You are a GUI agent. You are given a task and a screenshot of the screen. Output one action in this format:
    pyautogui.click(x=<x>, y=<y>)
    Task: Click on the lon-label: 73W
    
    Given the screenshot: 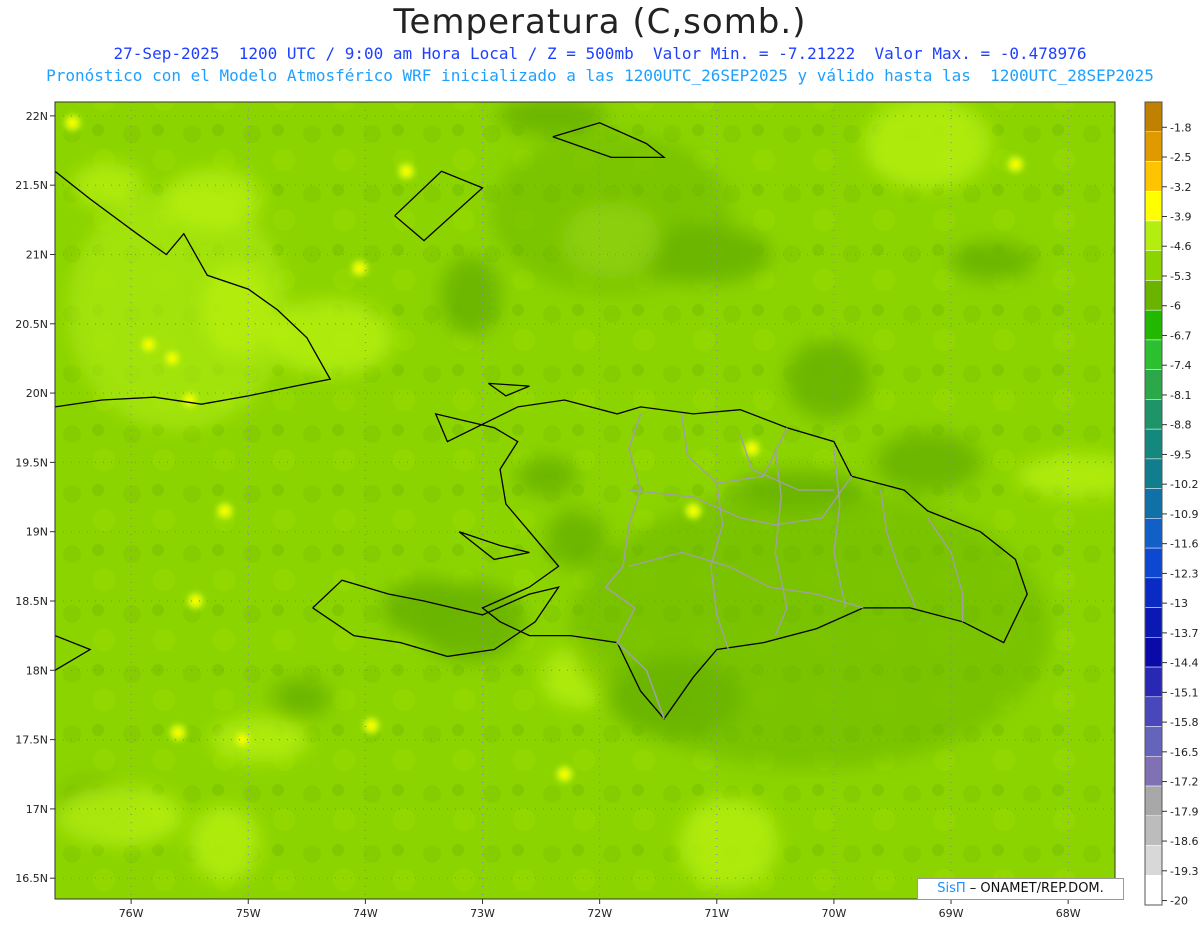 What is the action you would take?
    pyautogui.click(x=482, y=913)
    